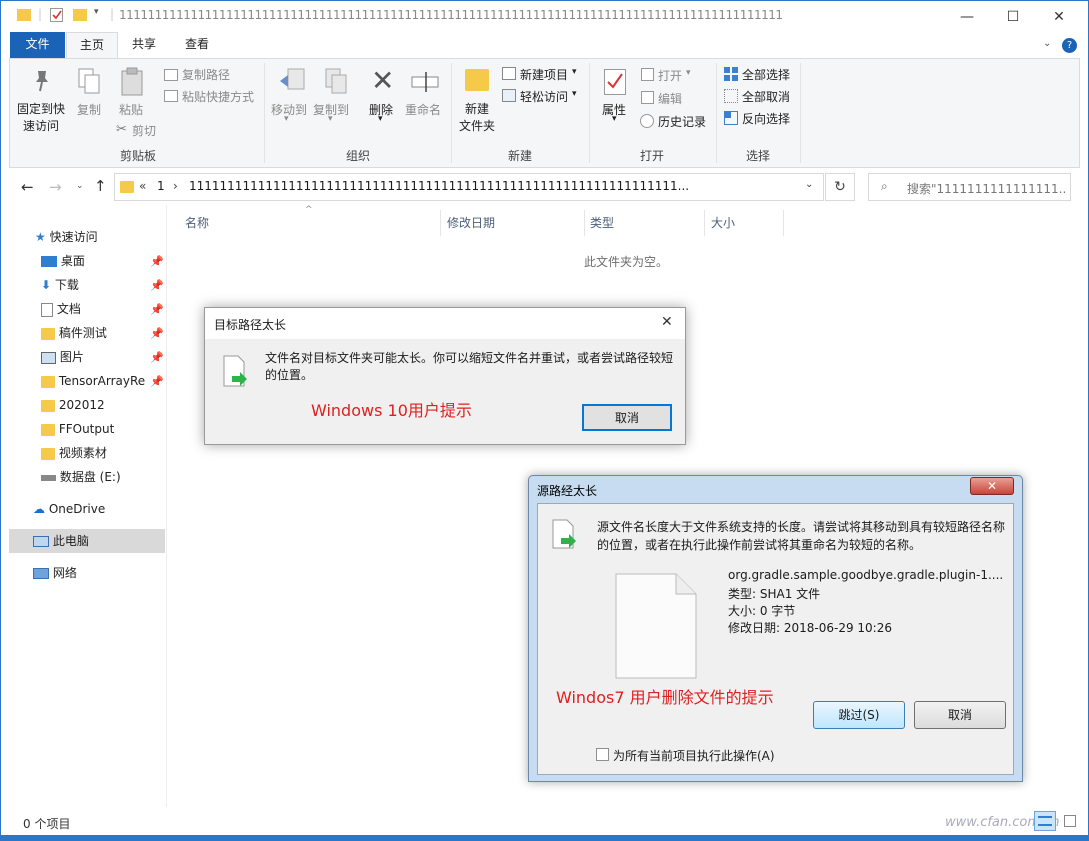 This screenshot has height=841, width=1089. I want to click on apply-all-checkbox, so click(602, 754).